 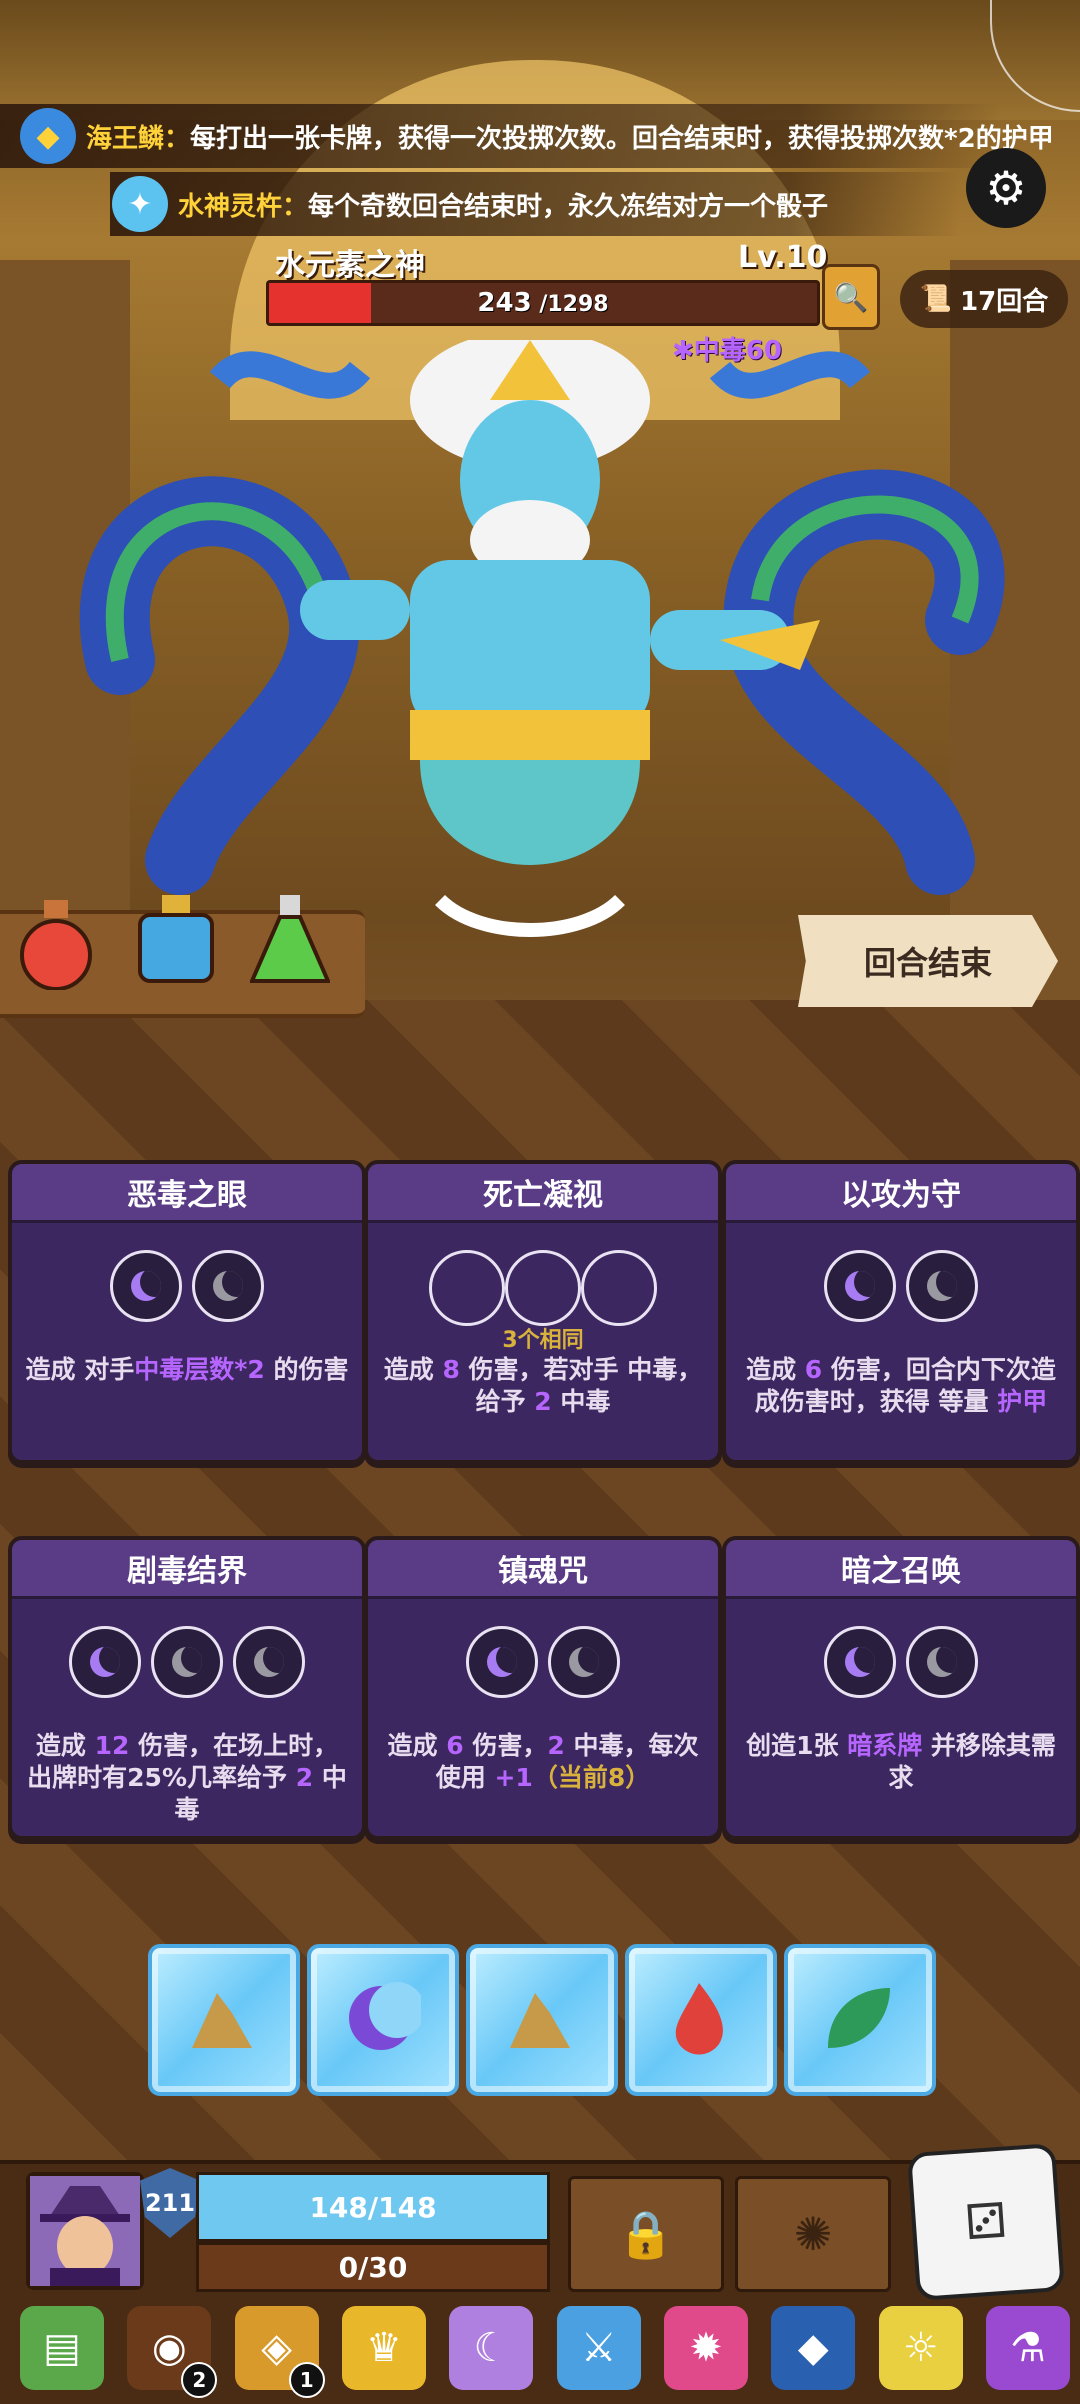 I want to click on card-description-part: 的伤害, so click(x=306, y=1369).